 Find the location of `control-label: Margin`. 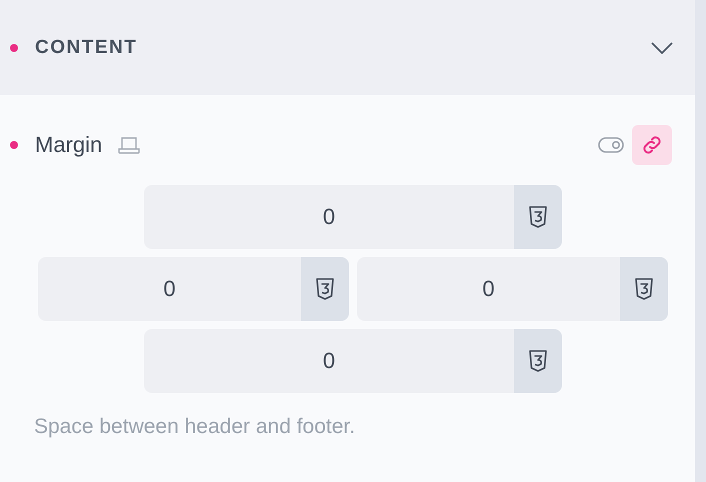

control-label: Margin is located at coordinates (68, 145).